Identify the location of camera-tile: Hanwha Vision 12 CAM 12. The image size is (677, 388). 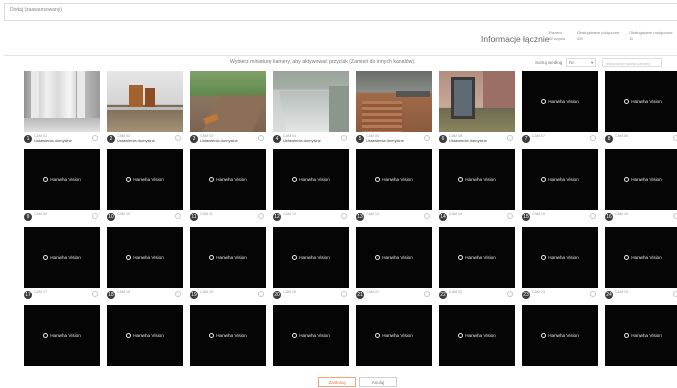
(311, 186).